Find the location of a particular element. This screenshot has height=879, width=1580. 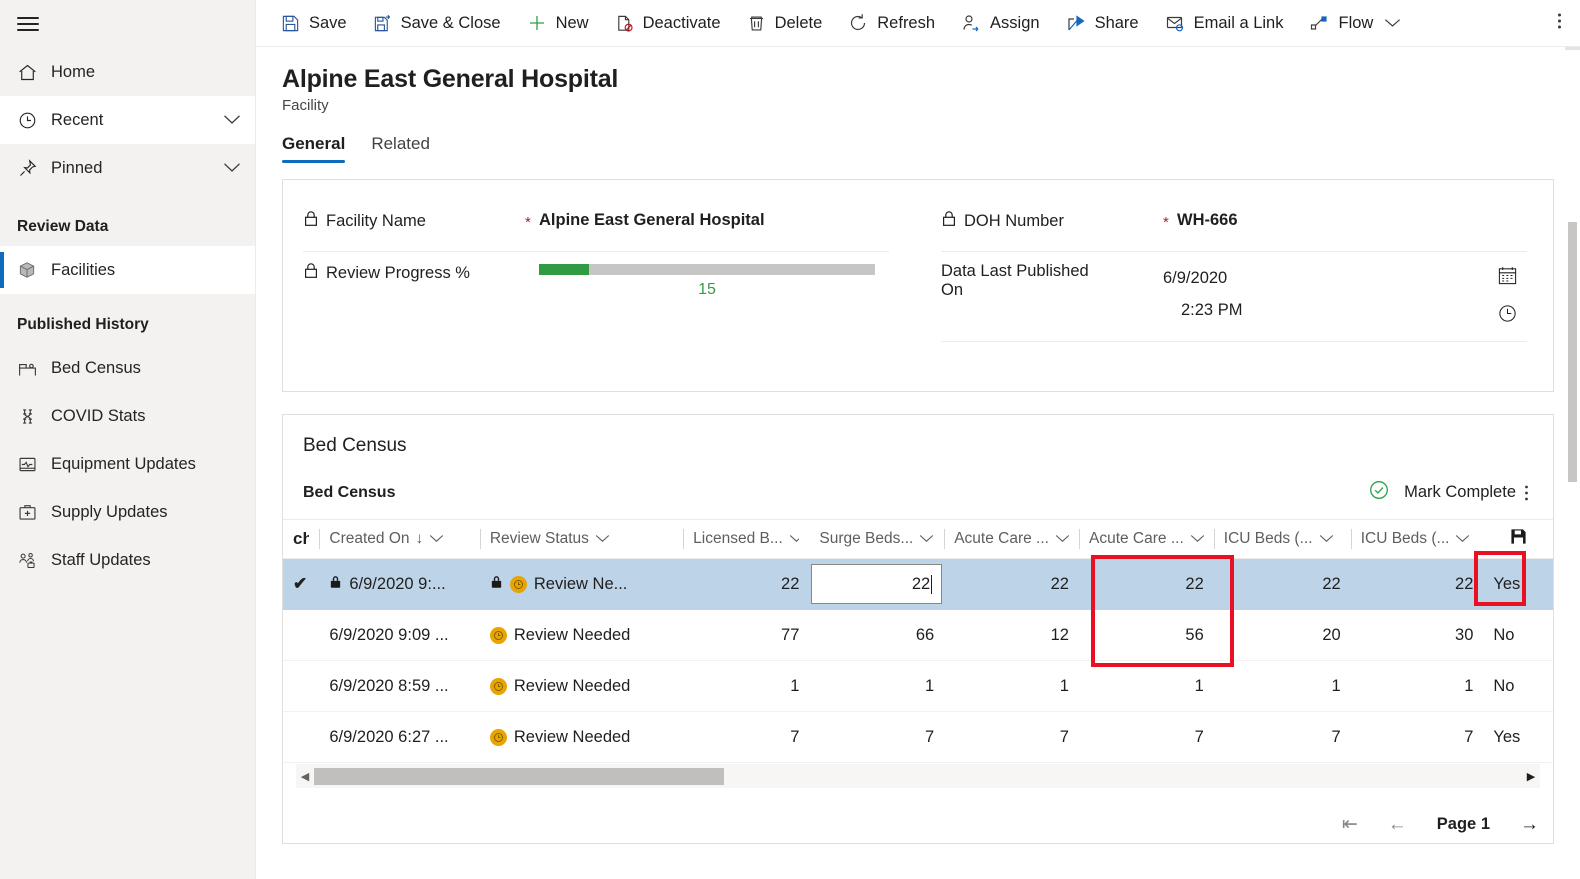

subgrid-more-commands-button is located at coordinates (1526, 493).